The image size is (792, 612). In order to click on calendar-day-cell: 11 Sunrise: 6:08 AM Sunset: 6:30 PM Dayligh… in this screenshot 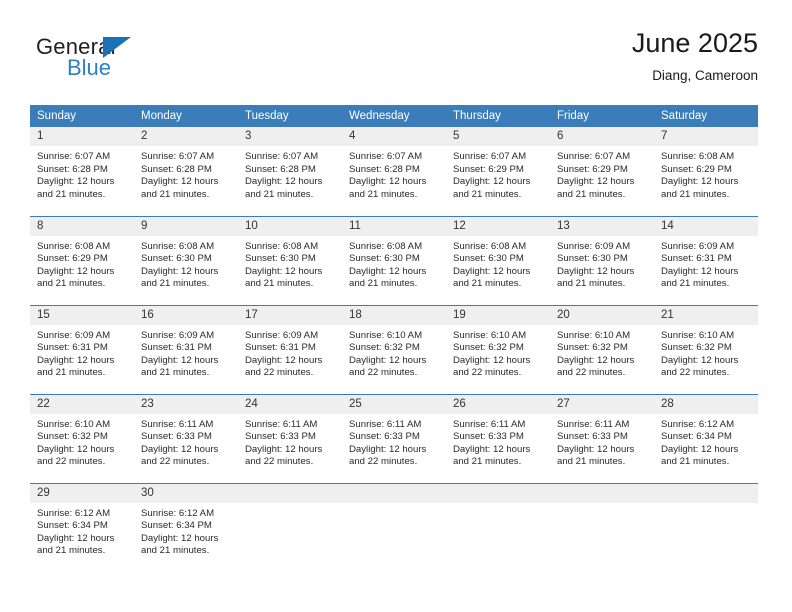, I will do `click(394, 260)`.